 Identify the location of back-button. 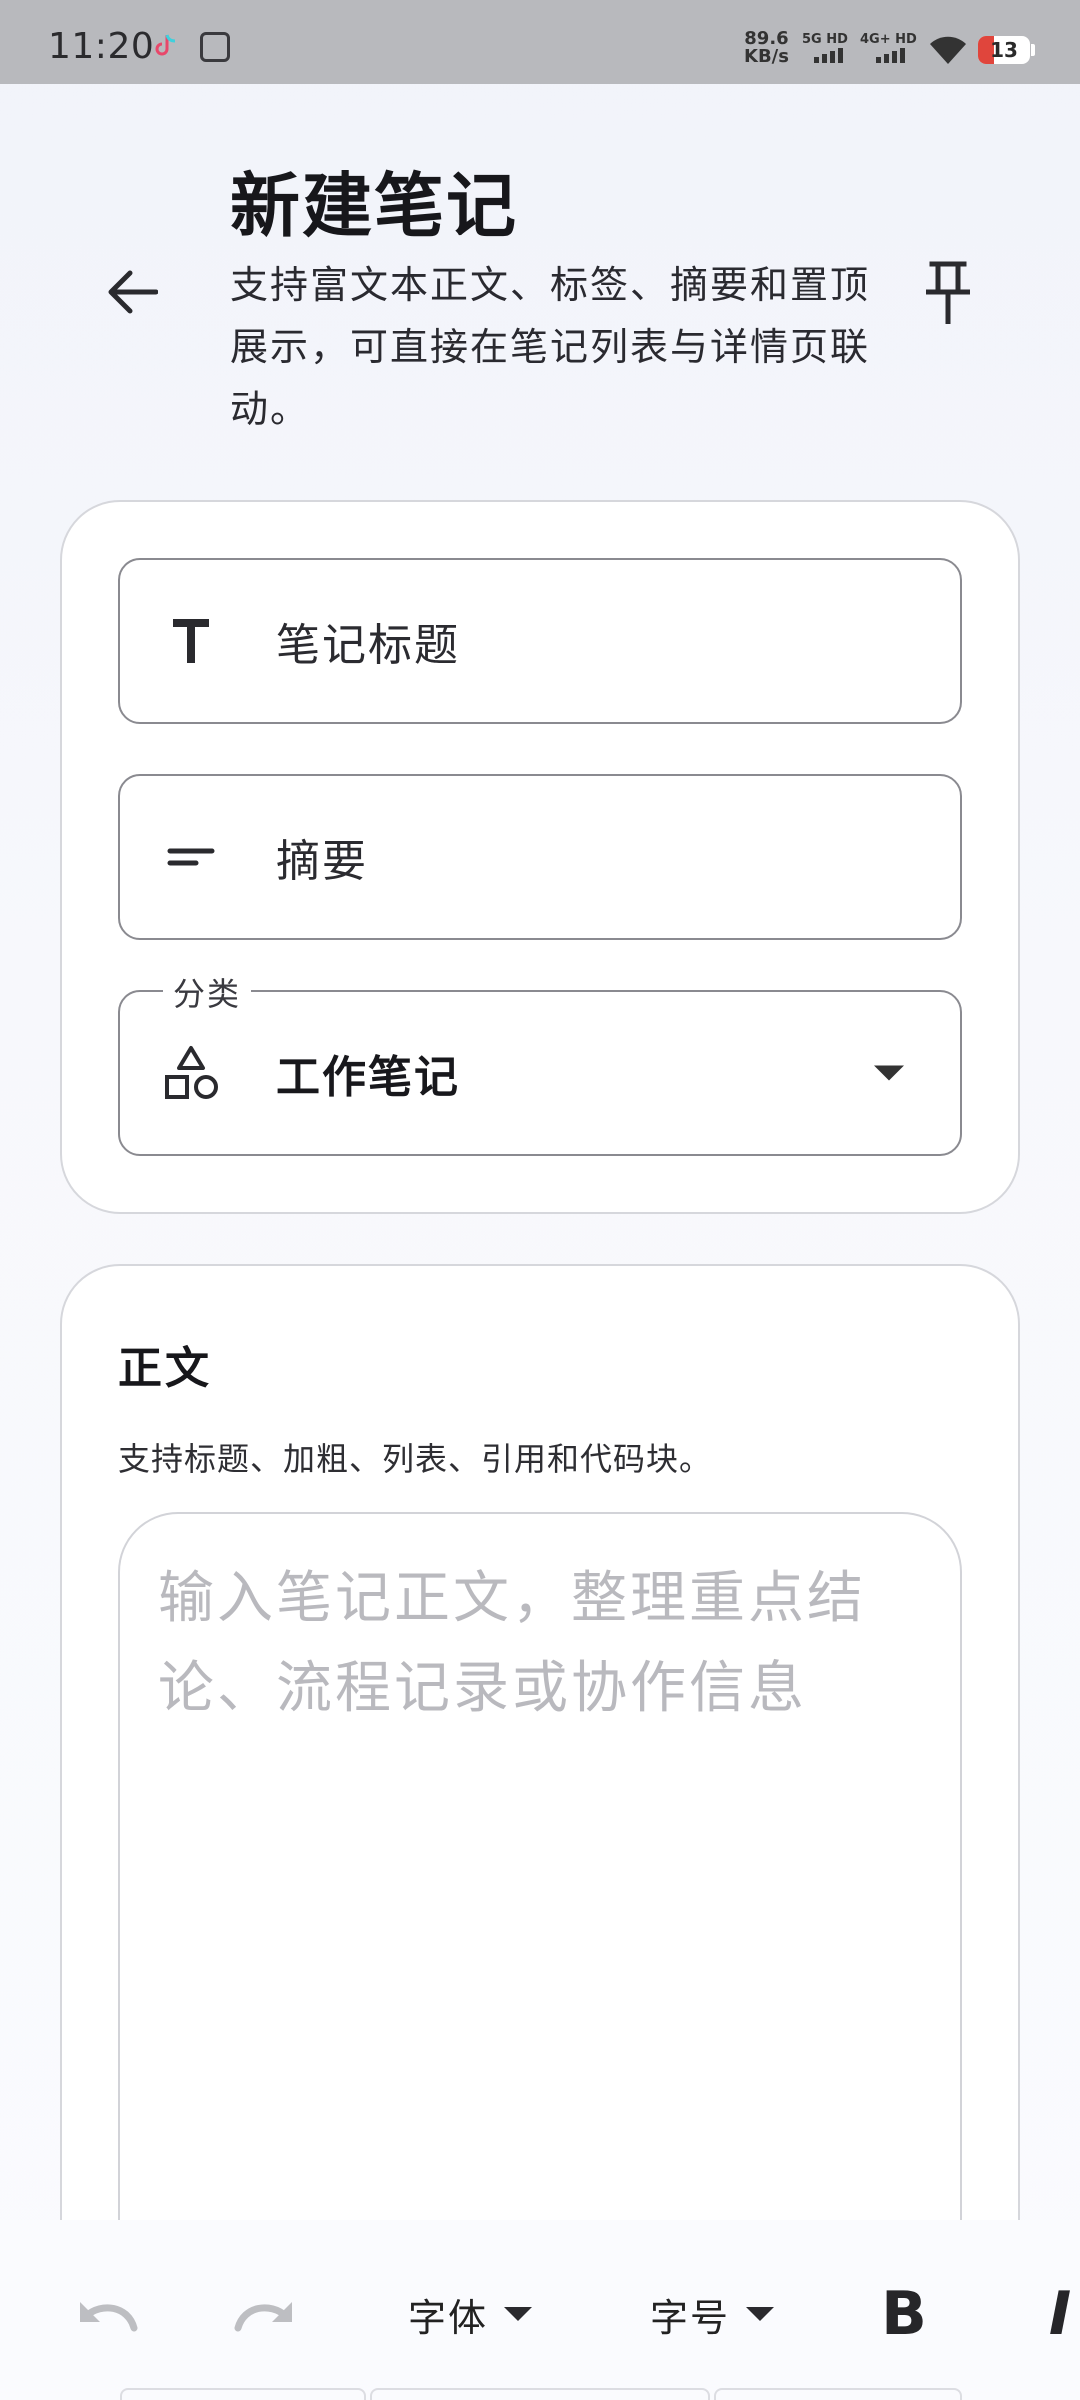
(132, 292).